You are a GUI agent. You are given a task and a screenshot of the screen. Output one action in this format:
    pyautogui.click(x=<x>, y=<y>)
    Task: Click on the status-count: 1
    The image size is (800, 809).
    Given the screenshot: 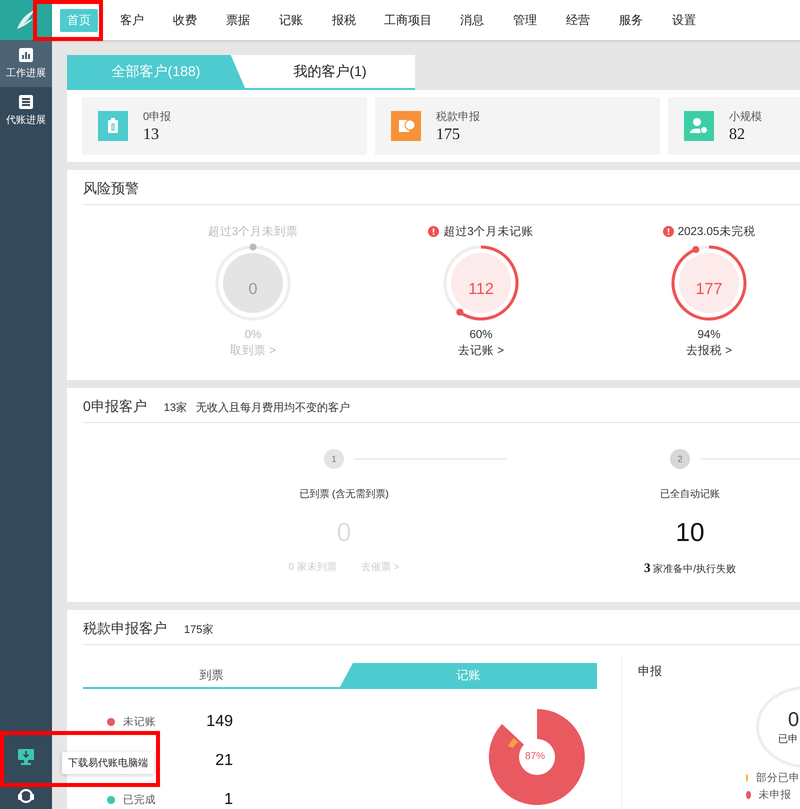 What is the action you would take?
    pyautogui.click(x=228, y=800)
    